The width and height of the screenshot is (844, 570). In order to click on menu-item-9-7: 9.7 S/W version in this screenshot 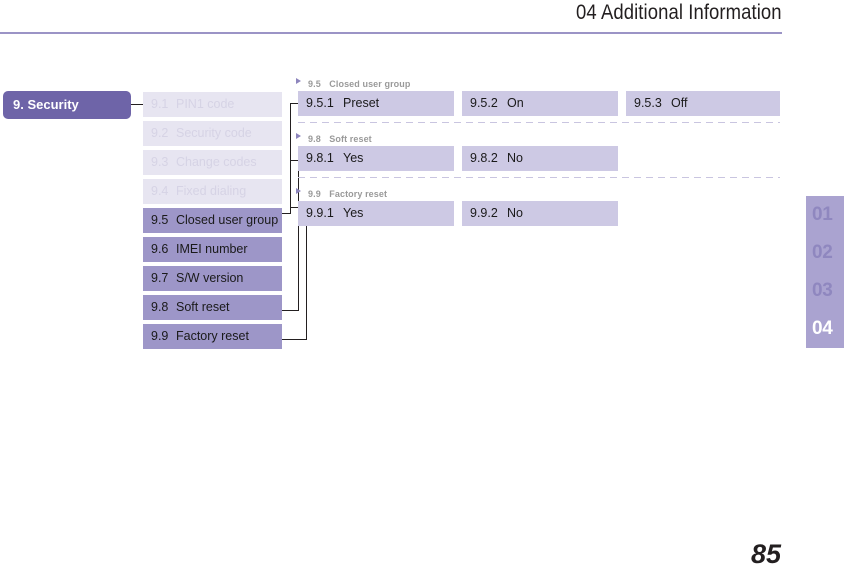, I will do `click(212, 278)`.